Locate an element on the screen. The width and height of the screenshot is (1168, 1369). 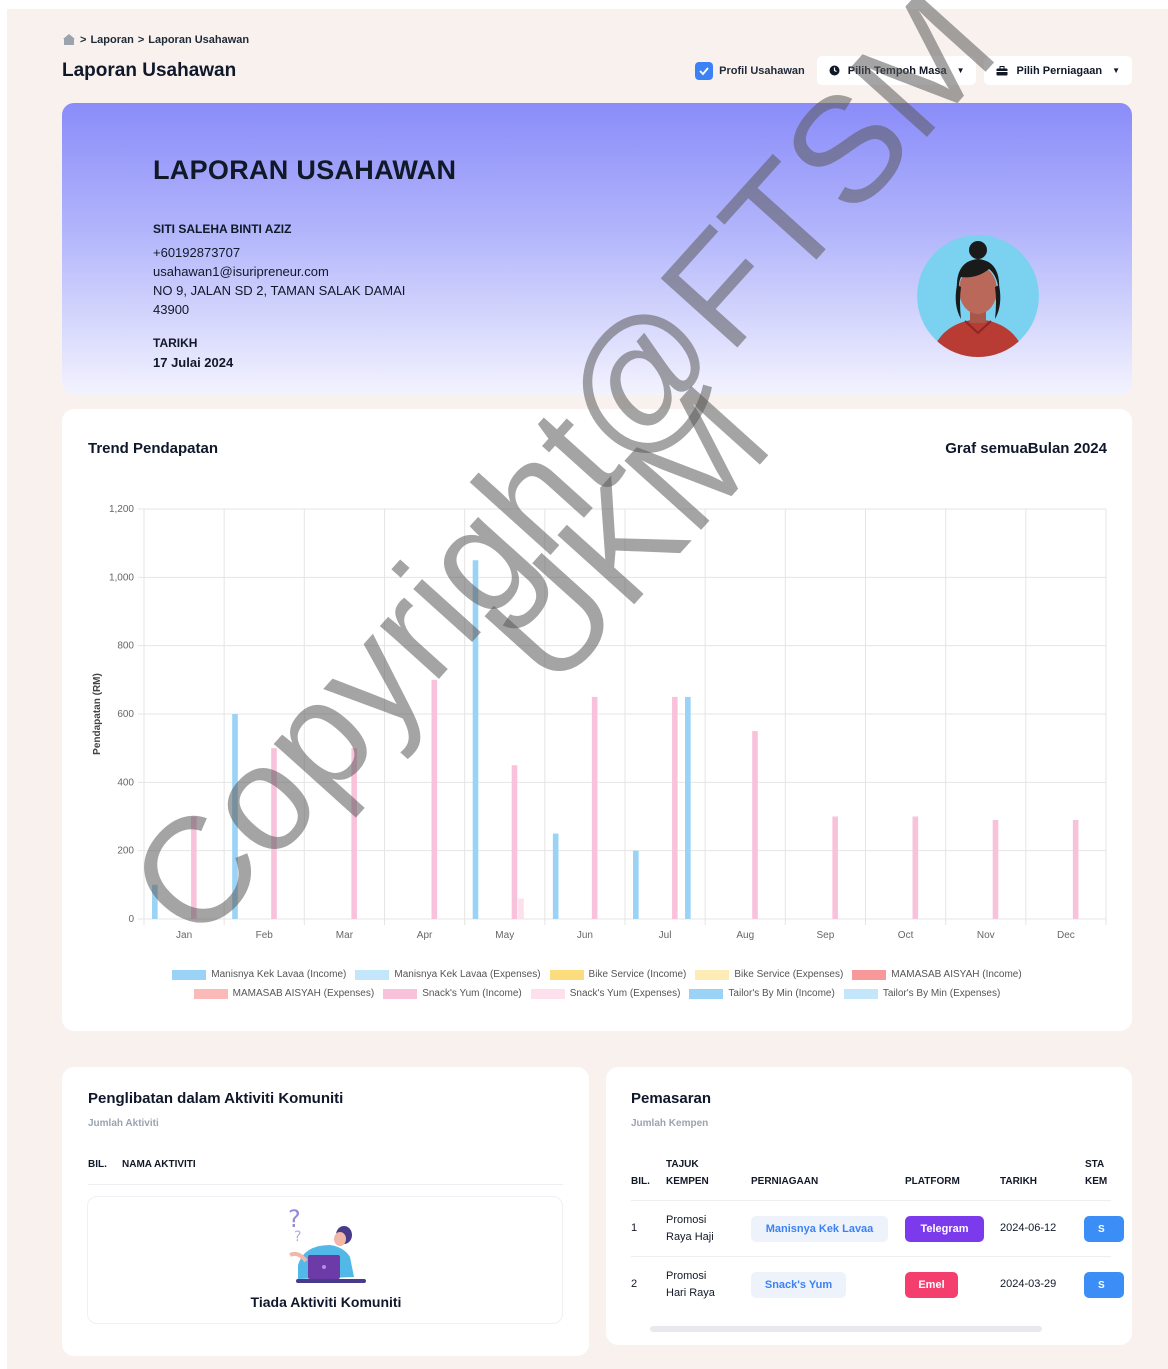
breadcrumb-item-current: Laporan Usahawan is located at coordinates (198, 40).